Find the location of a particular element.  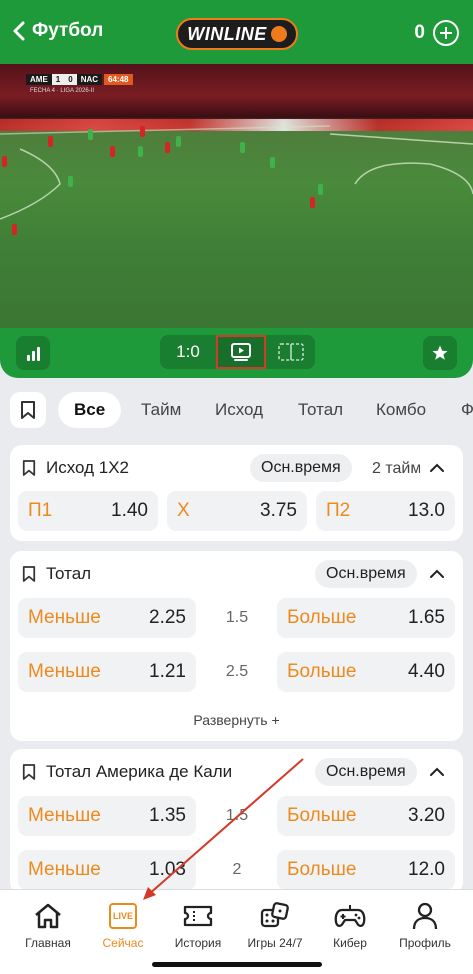

balance: 0 is located at coordinates (436, 33).